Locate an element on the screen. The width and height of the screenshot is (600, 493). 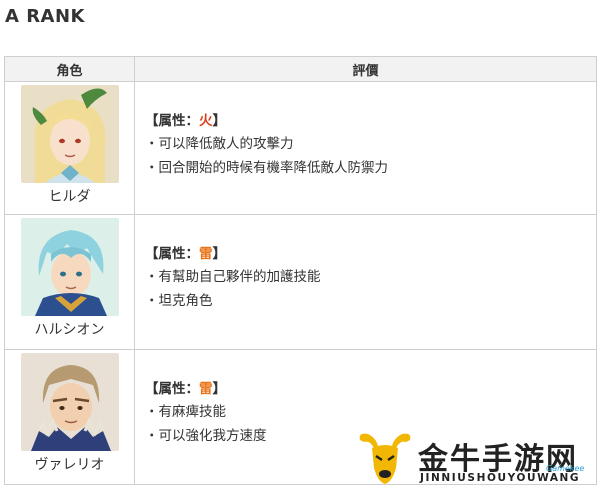
header-evaluation: 評價 is located at coordinates (365, 69).